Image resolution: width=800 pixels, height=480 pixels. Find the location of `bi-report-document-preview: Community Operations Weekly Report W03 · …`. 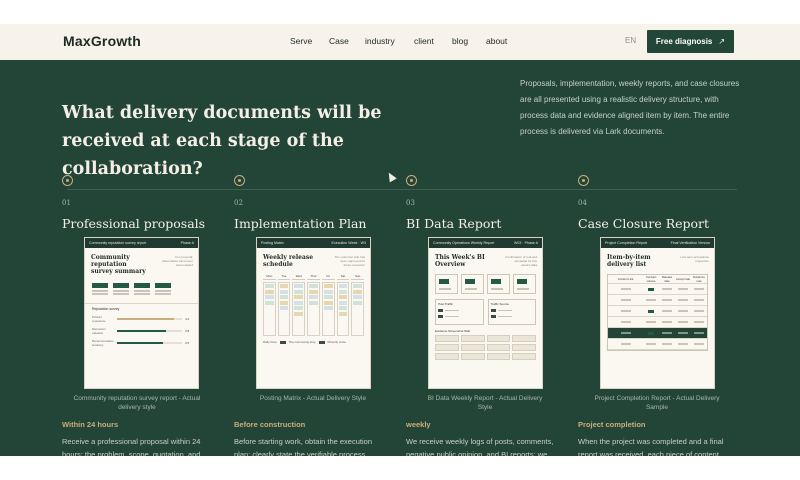

bi-report-document-preview: Community Operations Weekly Report W03 · … is located at coordinates (485, 313).